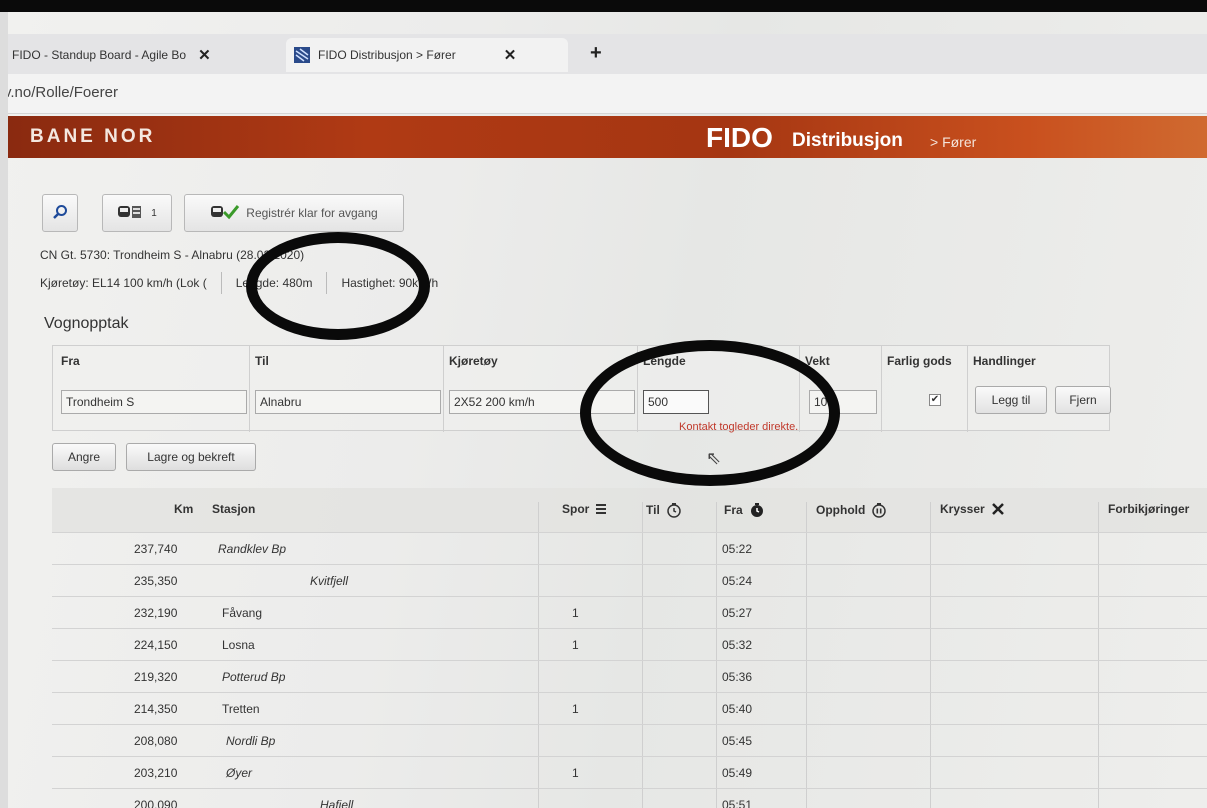  What do you see at coordinates (99, 55) in the screenshot?
I see `tab-label: FIDO - Standup Board - Agile Bo` at bounding box center [99, 55].